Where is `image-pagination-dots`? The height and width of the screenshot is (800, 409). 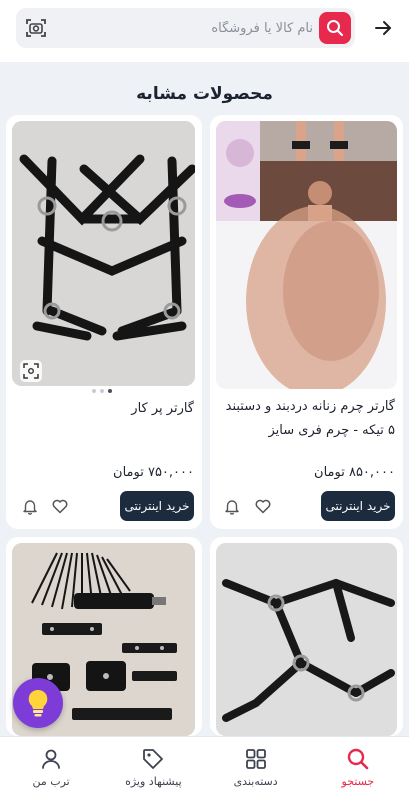 image-pagination-dots is located at coordinates (102, 391).